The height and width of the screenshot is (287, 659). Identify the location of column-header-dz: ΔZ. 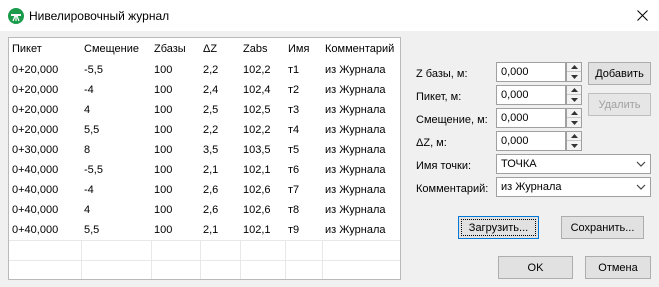
(220, 49).